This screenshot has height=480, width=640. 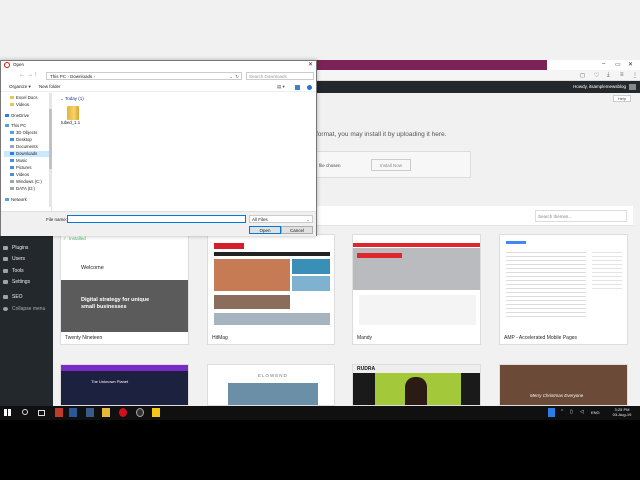 What do you see at coordinates (630, 64) in the screenshot?
I see `window-close-icon: ✕` at bounding box center [630, 64].